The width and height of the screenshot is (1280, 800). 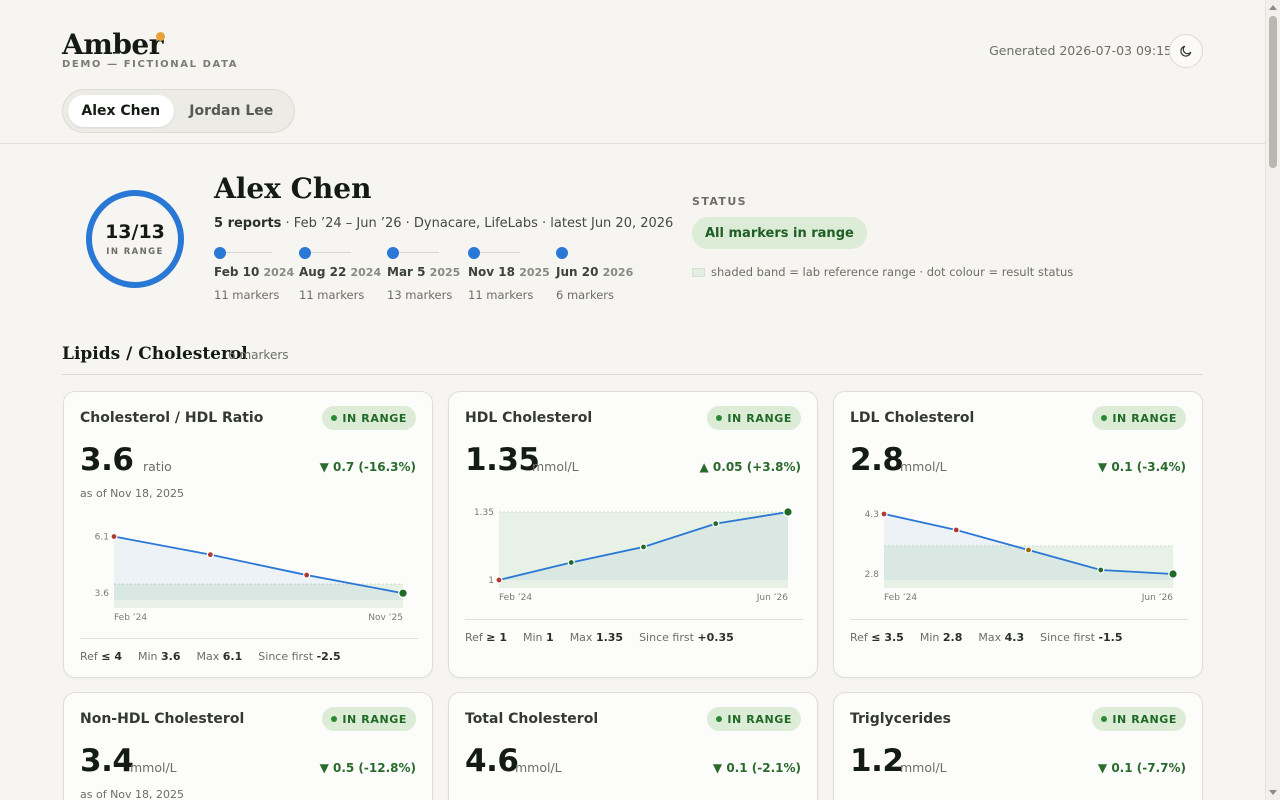 What do you see at coordinates (877, 637) in the screenshot?
I see `stat-ref: Ref ≤ 3.5` at bounding box center [877, 637].